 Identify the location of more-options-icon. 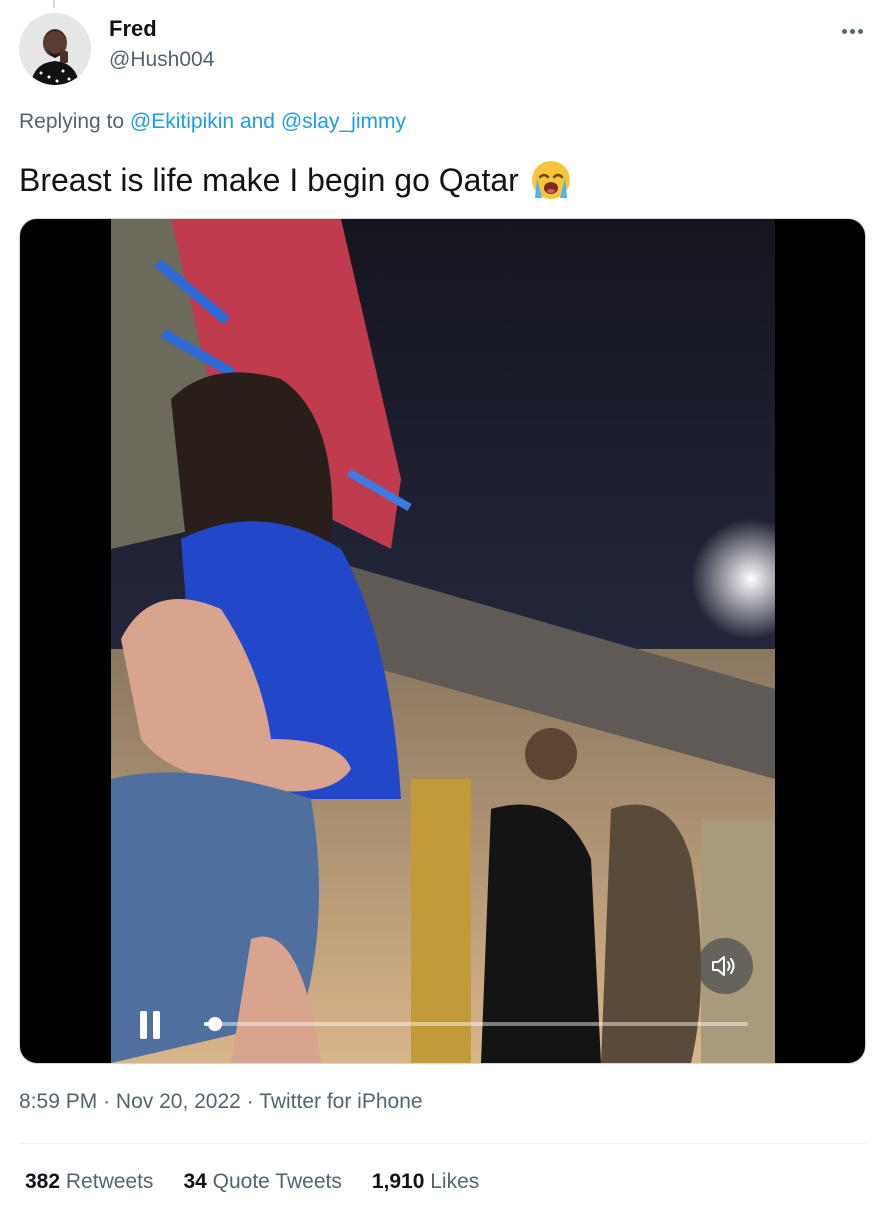
(852, 31).